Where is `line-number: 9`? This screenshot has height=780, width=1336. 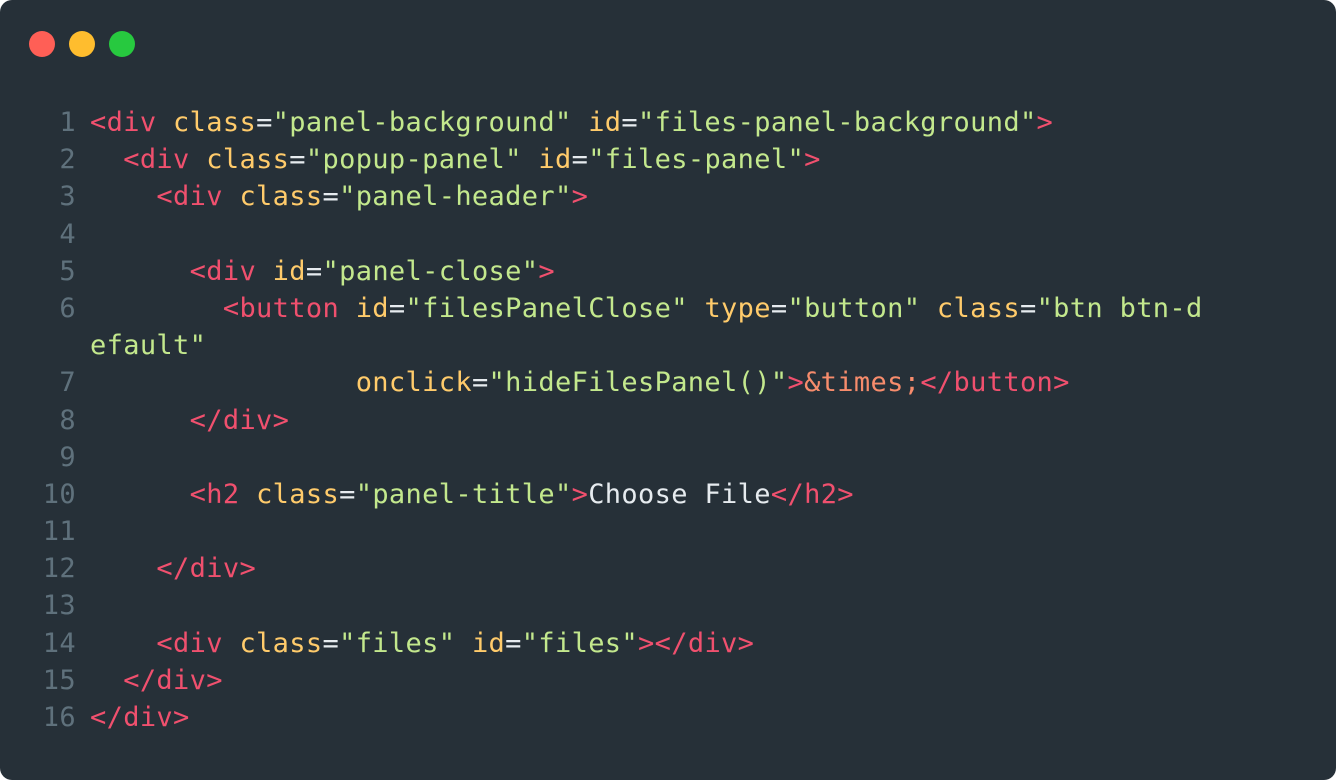 line-number: 9 is located at coordinates (67, 457).